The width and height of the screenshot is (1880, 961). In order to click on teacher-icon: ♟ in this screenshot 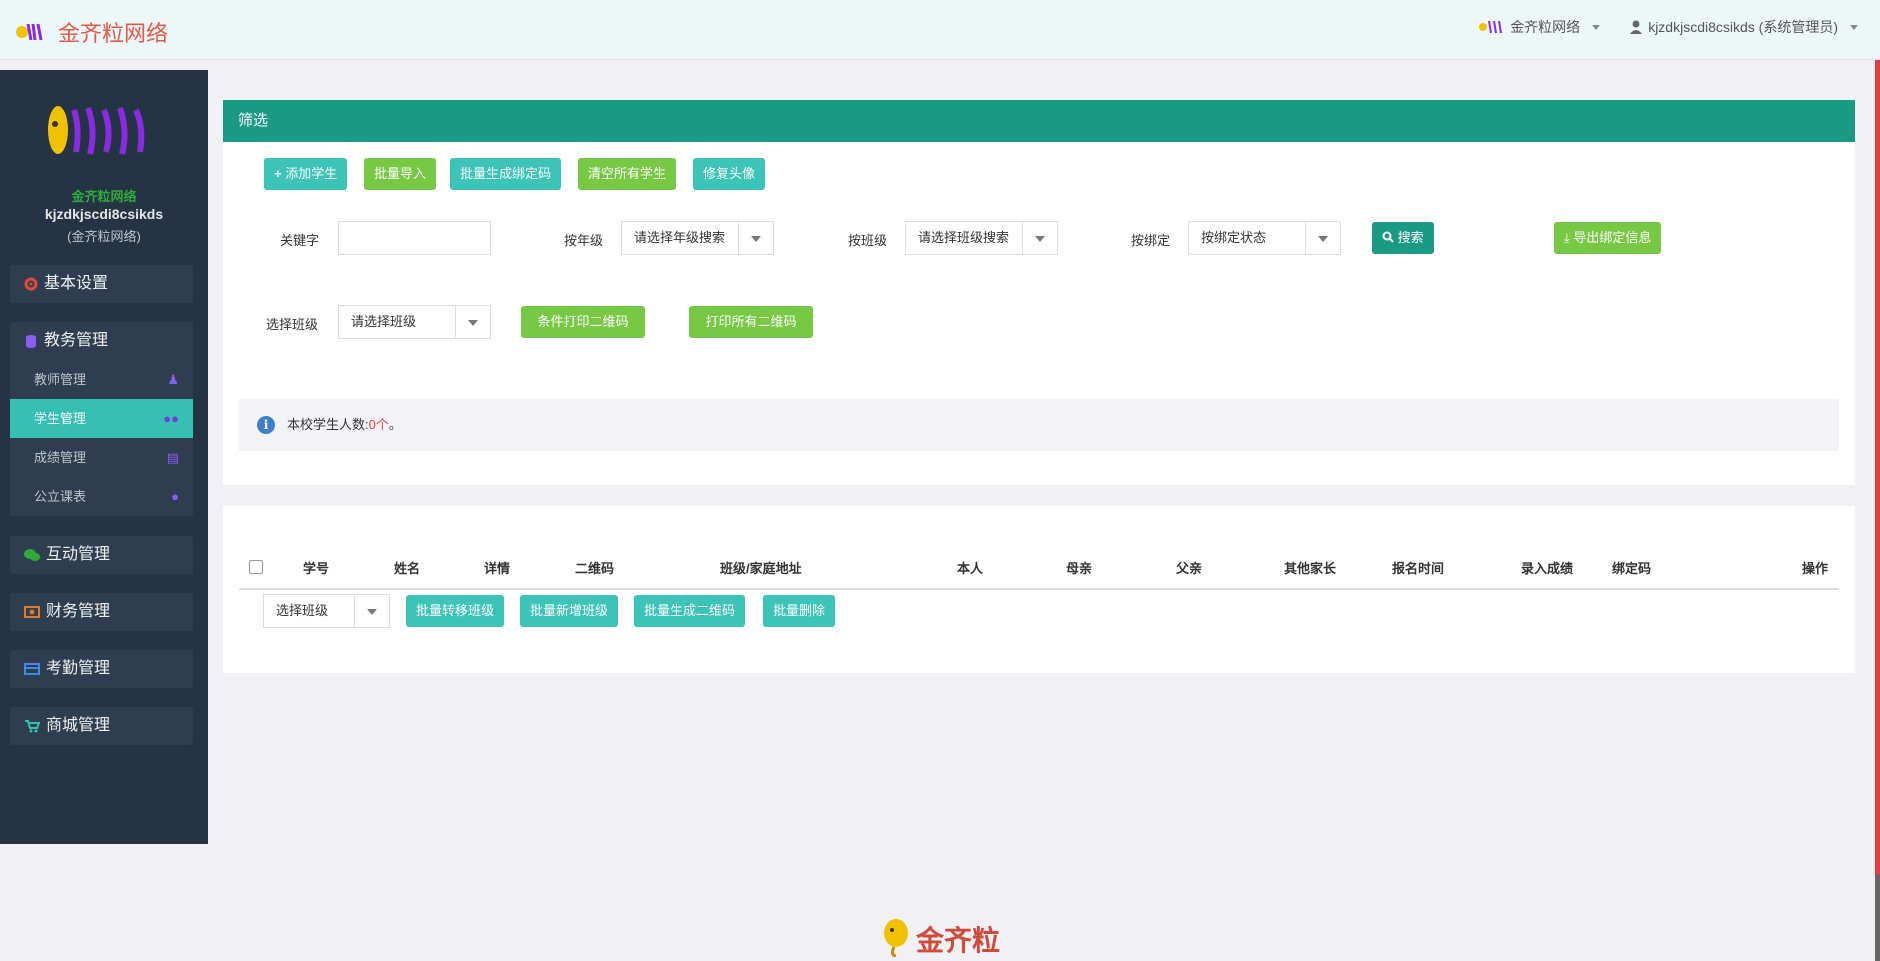, I will do `click(173, 379)`.